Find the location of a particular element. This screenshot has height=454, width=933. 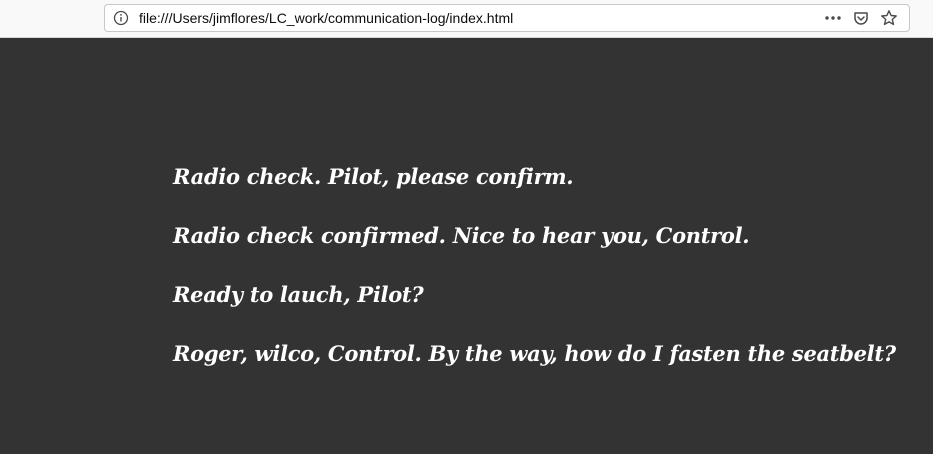

more-actions-icon is located at coordinates (833, 18).